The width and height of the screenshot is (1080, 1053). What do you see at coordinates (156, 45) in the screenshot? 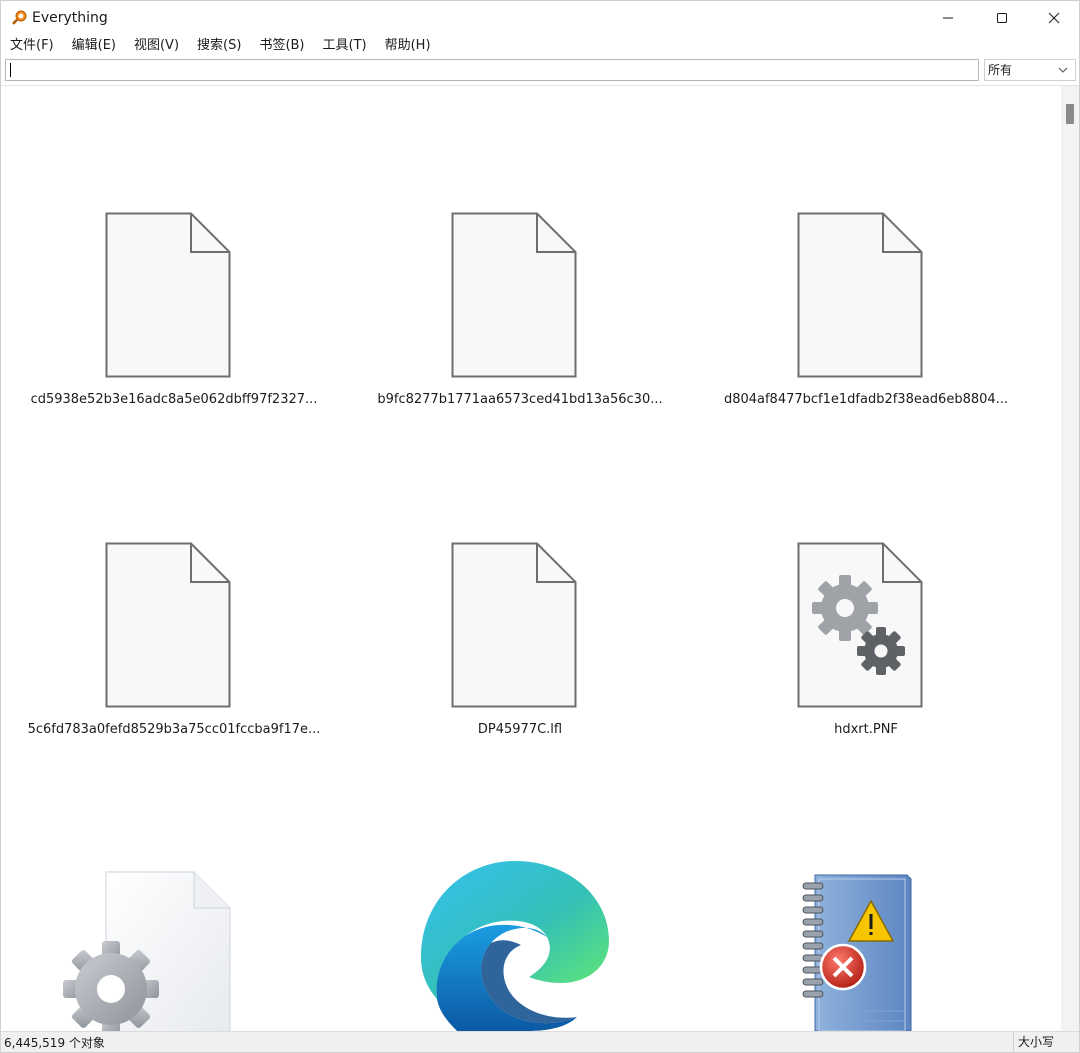
I see `menu-view: 视图(V)` at bounding box center [156, 45].